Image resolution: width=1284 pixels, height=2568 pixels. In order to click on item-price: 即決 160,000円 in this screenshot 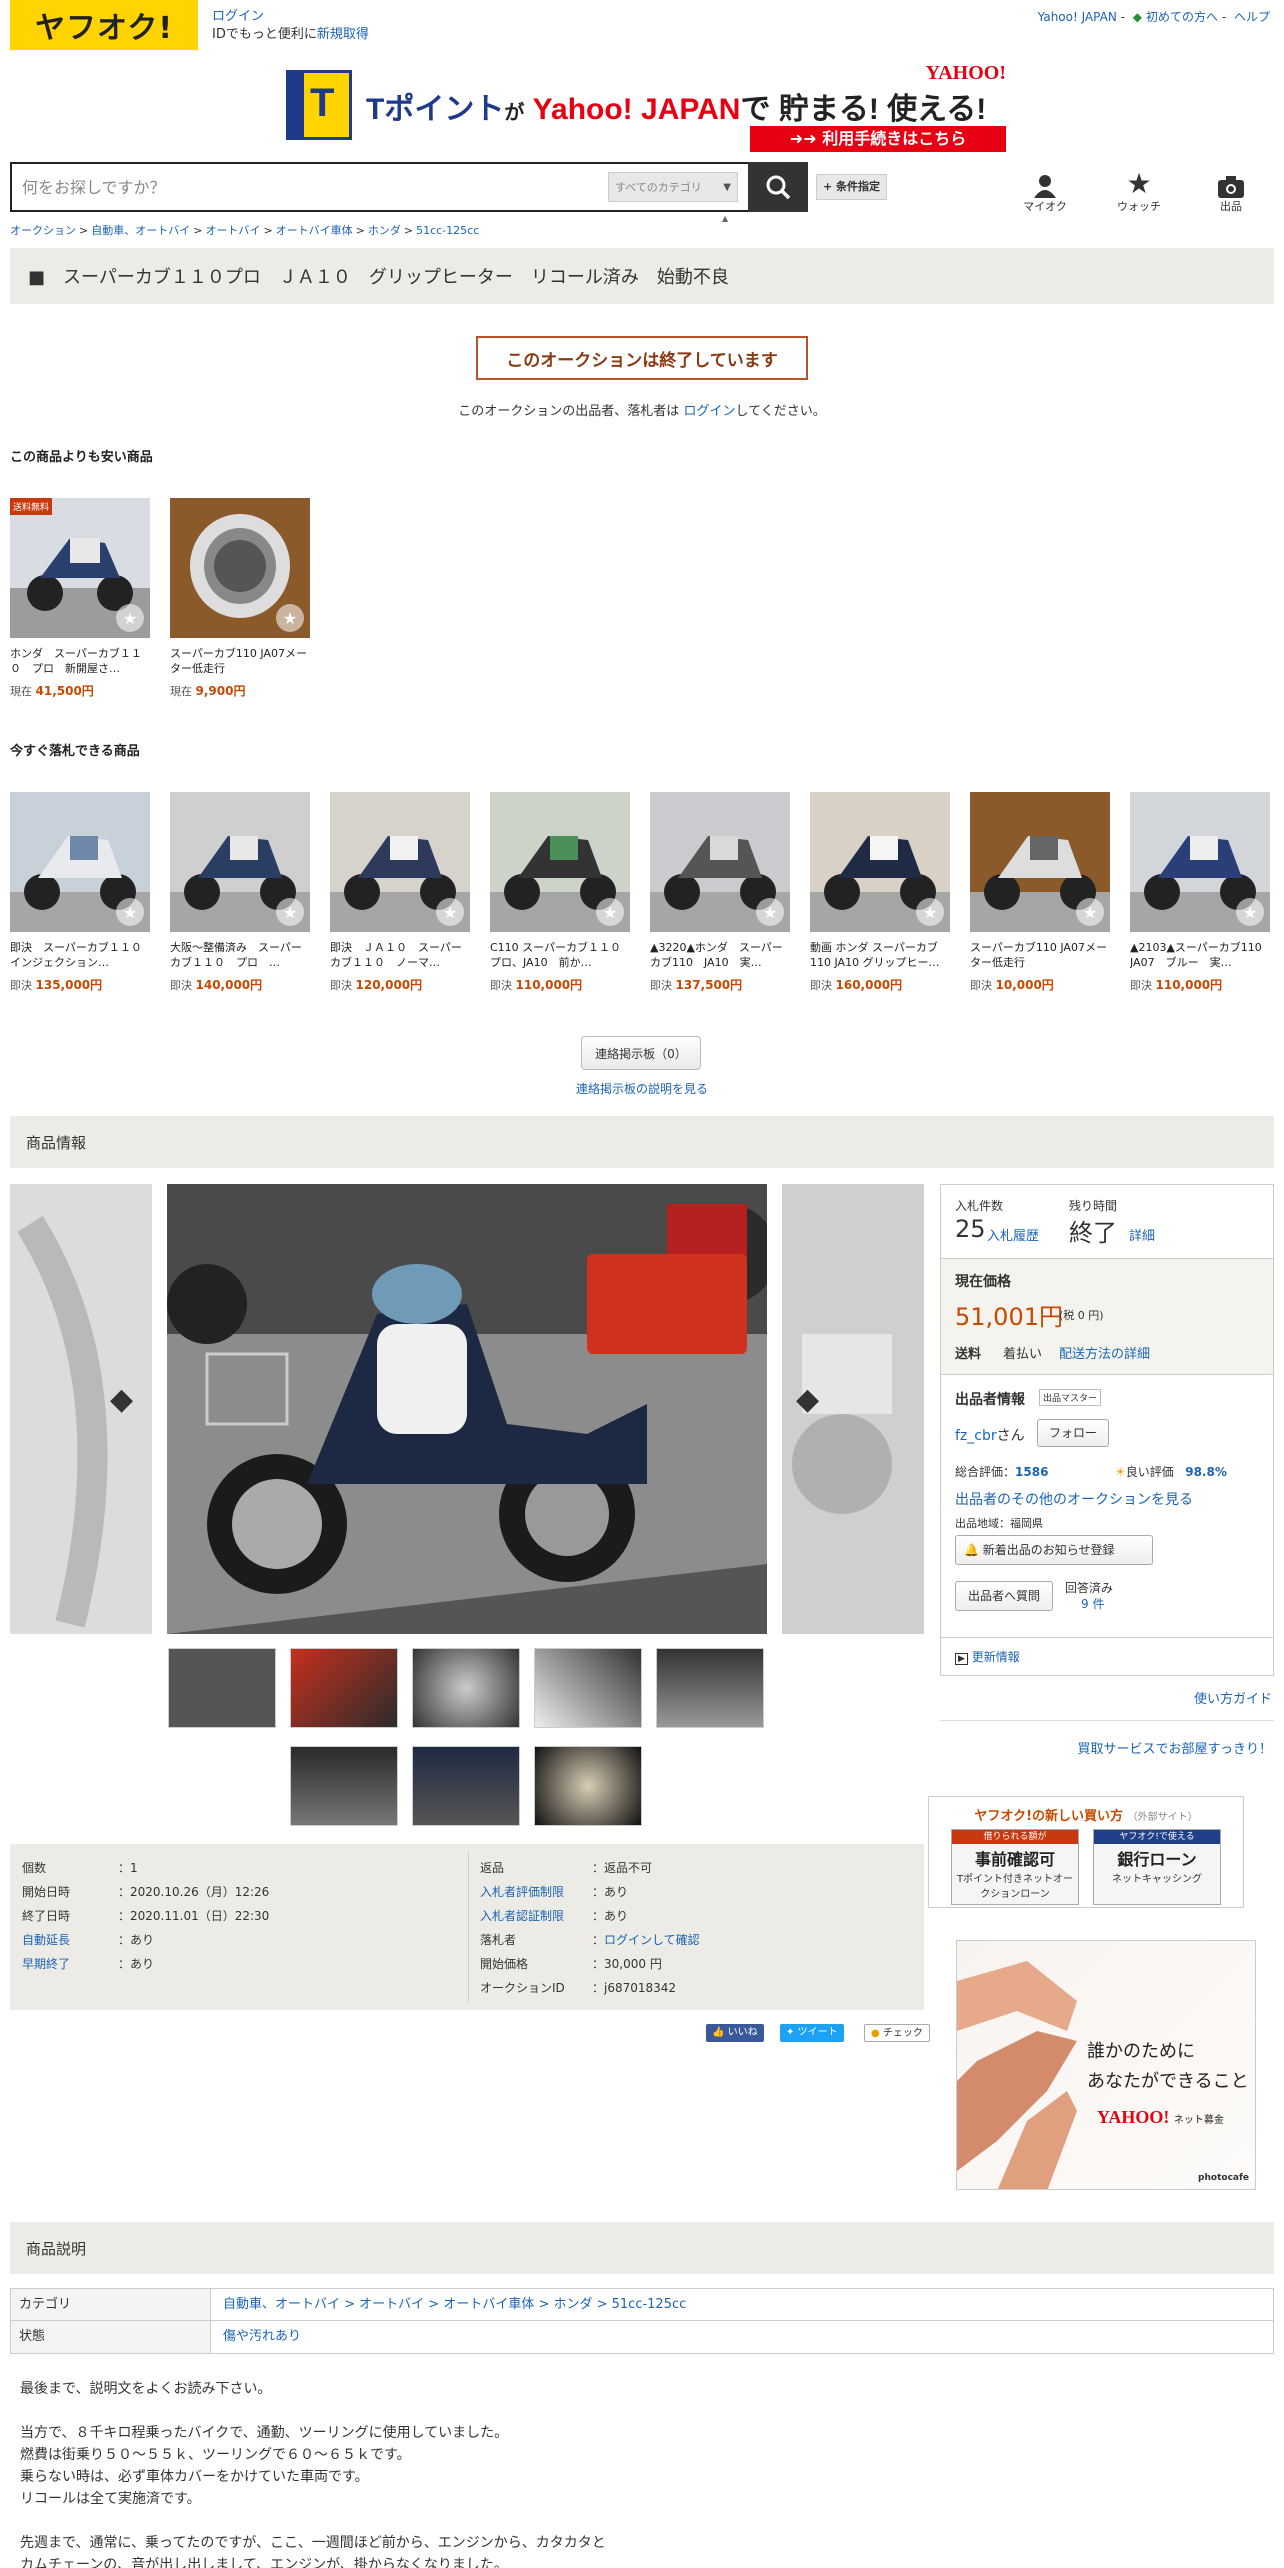, I will do `click(856, 985)`.